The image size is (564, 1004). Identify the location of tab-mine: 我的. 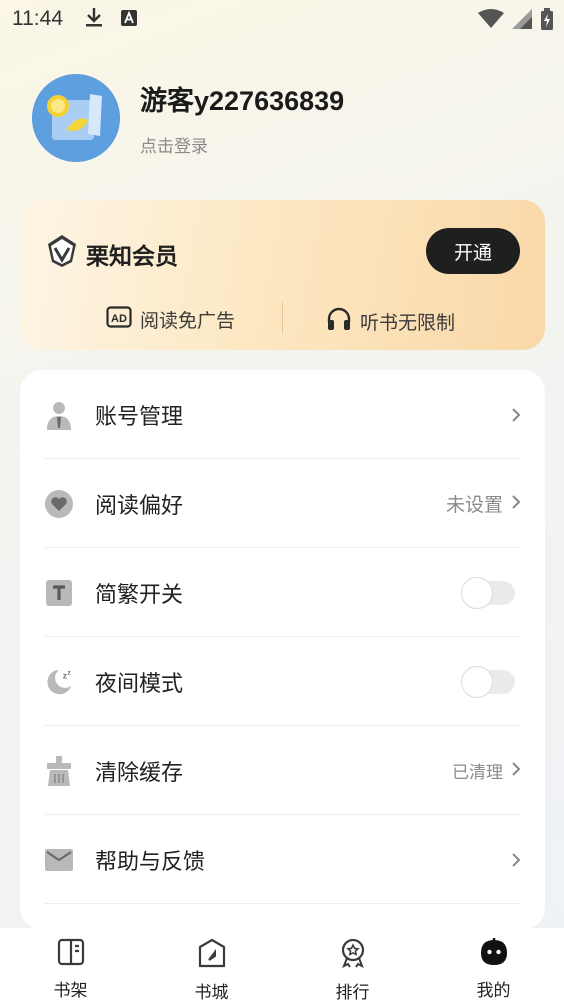
(493, 966).